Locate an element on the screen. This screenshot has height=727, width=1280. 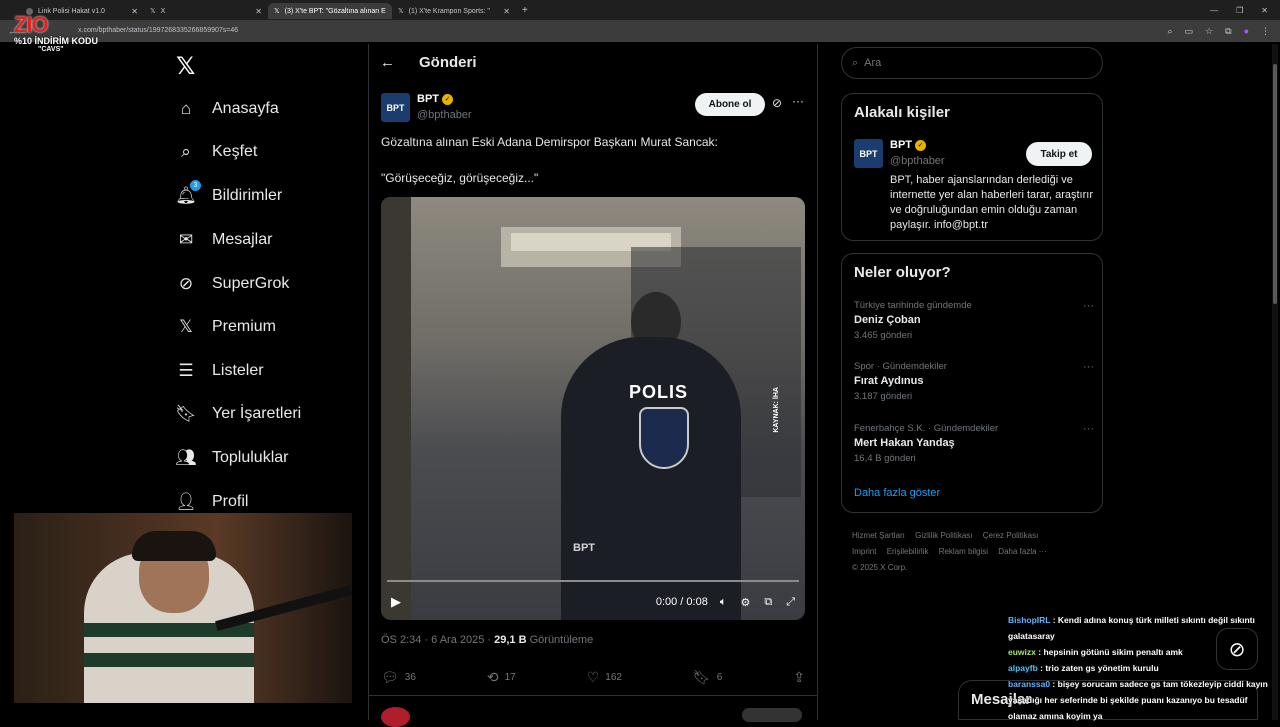
nav-item-lists: ☰ Listeler is located at coordinates (219, 371).